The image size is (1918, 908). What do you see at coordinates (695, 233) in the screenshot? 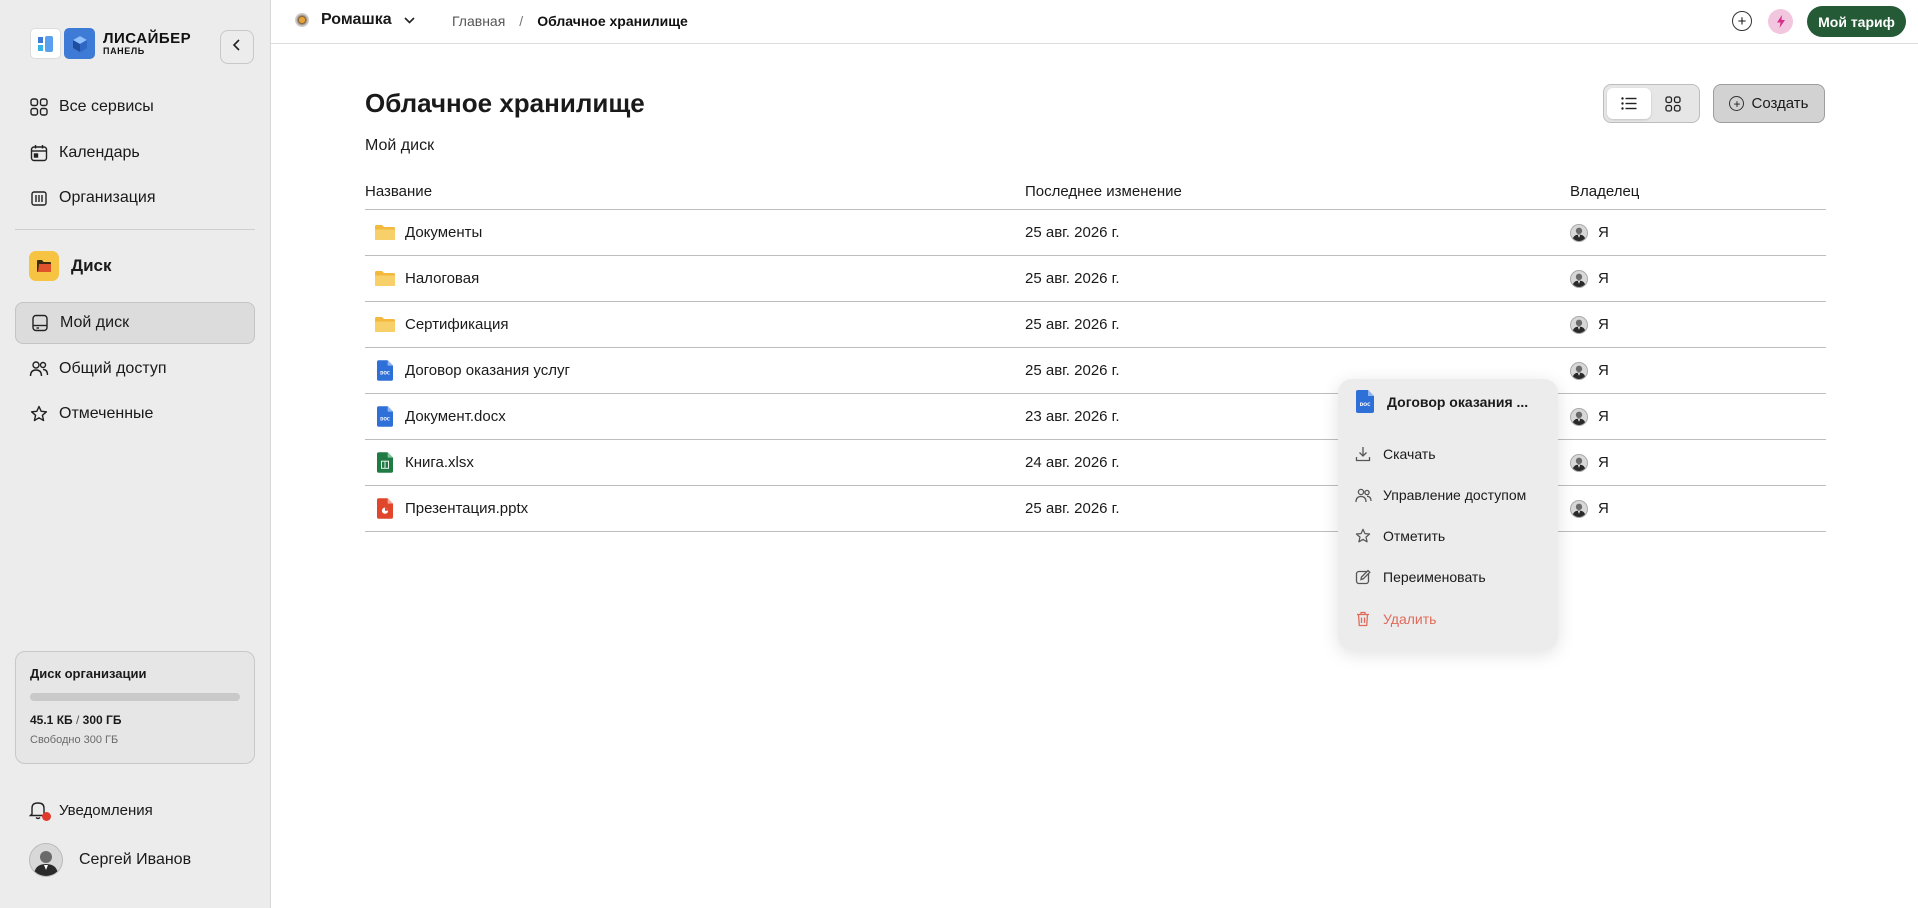
I see `file-name-cell: Документы` at bounding box center [695, 233].